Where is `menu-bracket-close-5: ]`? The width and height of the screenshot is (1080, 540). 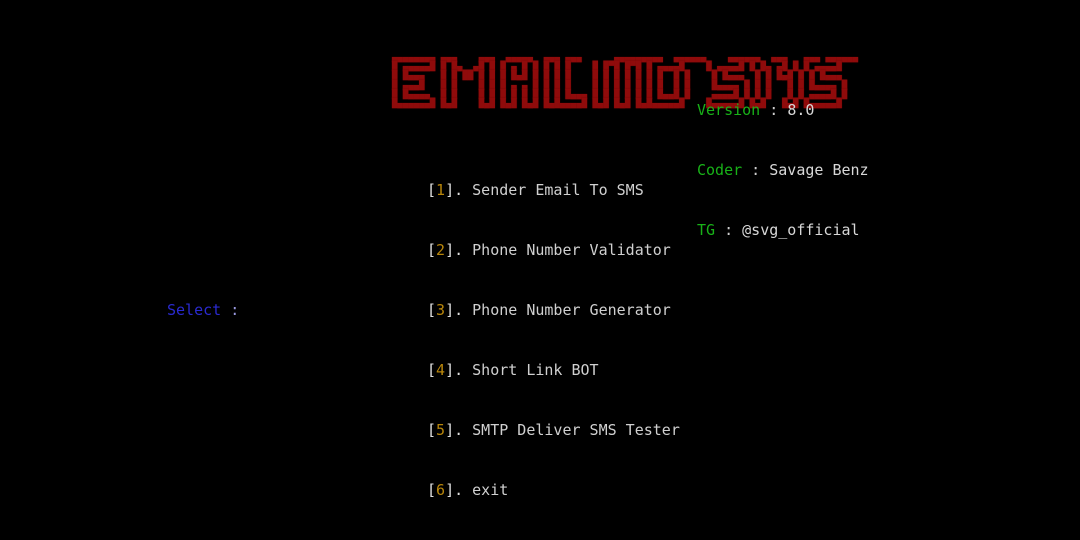 menu-bracket-close-5: ] is located at coordinates (450, 430).